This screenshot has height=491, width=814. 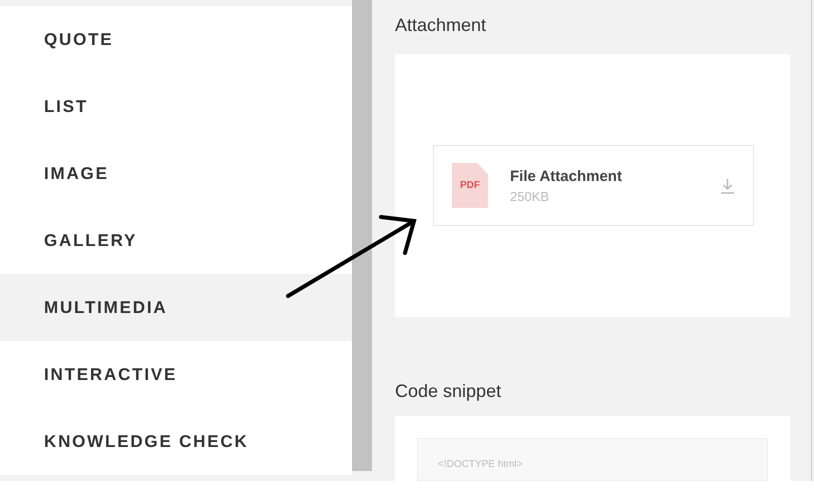 I want to click on scrollbar, so click(x=362, y=235).